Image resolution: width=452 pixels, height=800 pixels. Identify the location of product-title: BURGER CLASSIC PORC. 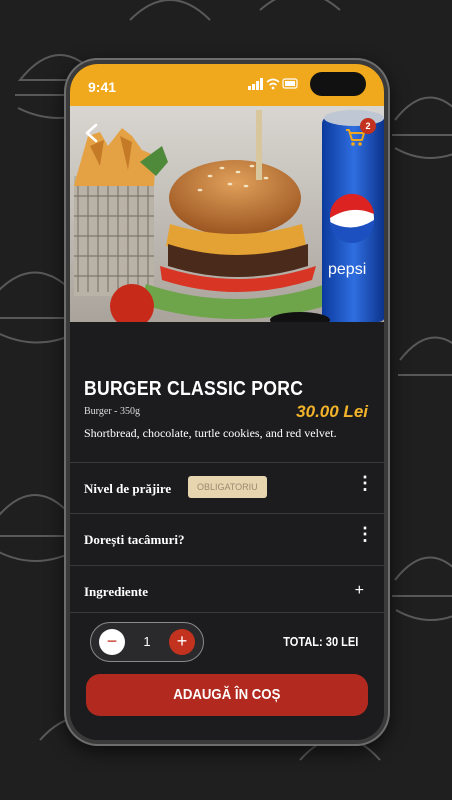
(194, 389).